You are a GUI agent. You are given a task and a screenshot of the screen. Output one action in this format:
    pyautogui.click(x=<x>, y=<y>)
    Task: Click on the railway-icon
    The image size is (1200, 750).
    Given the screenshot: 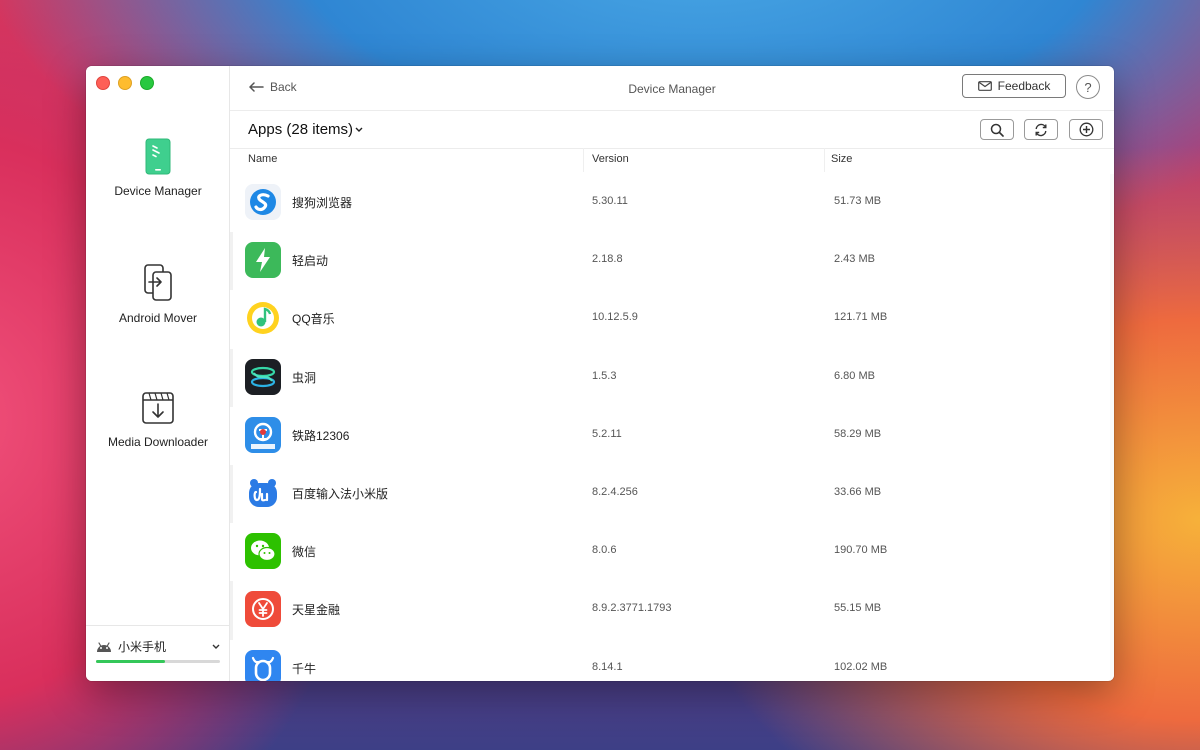 What is the action you would take?
    pyautogui.click(x=263, y=434)
    